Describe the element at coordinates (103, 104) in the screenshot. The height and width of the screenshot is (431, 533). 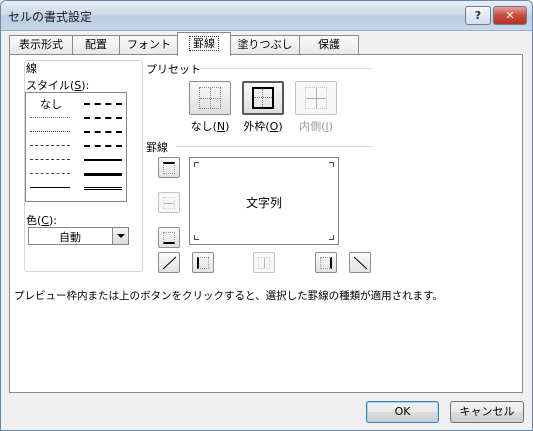
I see `line-style-medium-dash-dot-dot` at that location.